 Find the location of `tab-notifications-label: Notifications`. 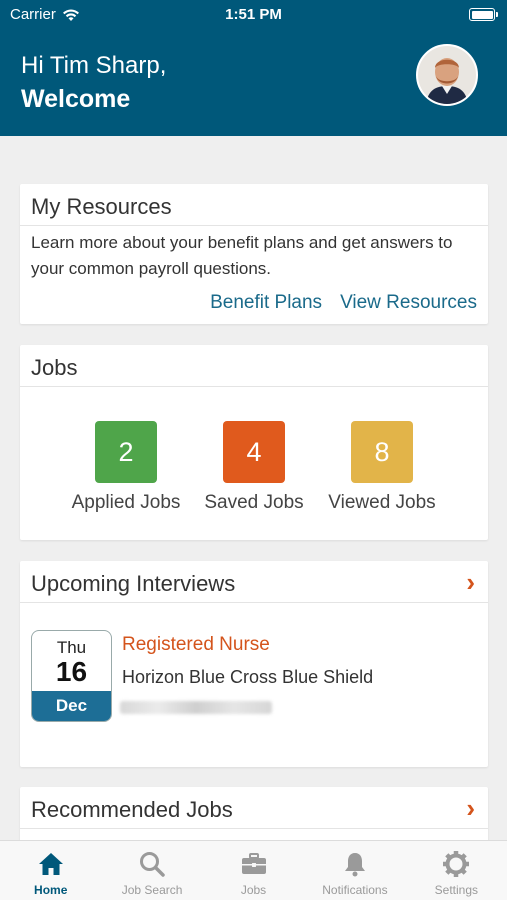

tab-notifications-label: Notifications is located at coordinates (355, 890).